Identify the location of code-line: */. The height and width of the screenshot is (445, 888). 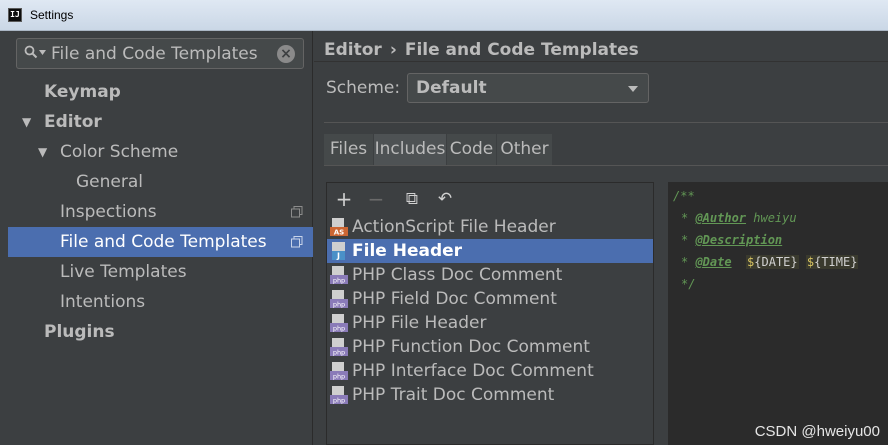
(688, 284).